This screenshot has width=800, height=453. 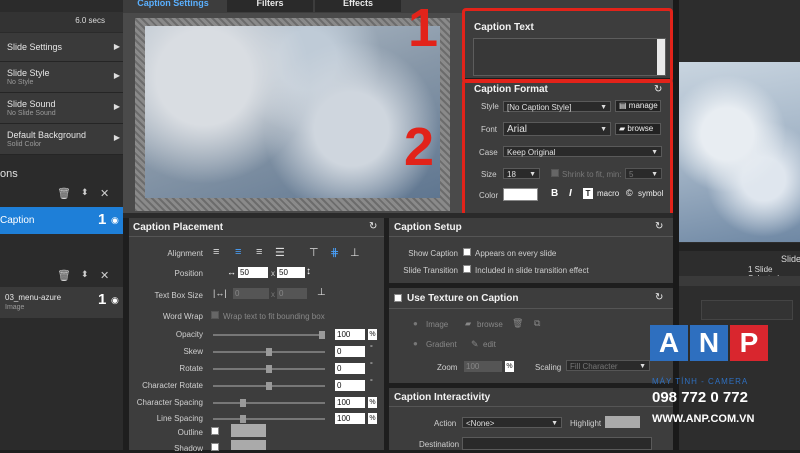 What do you see at coordinates (516, 253) in the screenshot?
I see `show-caption-text: Appears on every slide` at bounding box center [516, 253].